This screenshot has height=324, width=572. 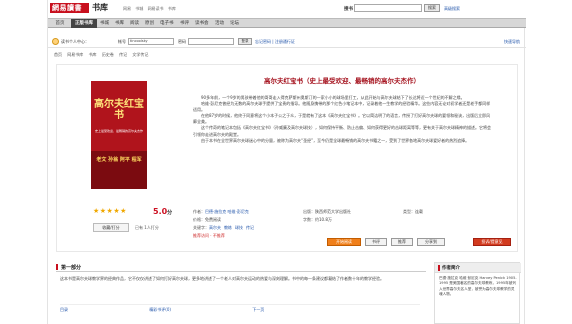 What do you see at coordinates (234, 23) in the screenshot?
I see `nav-item: 论坛` at bounding box center [234, 23].